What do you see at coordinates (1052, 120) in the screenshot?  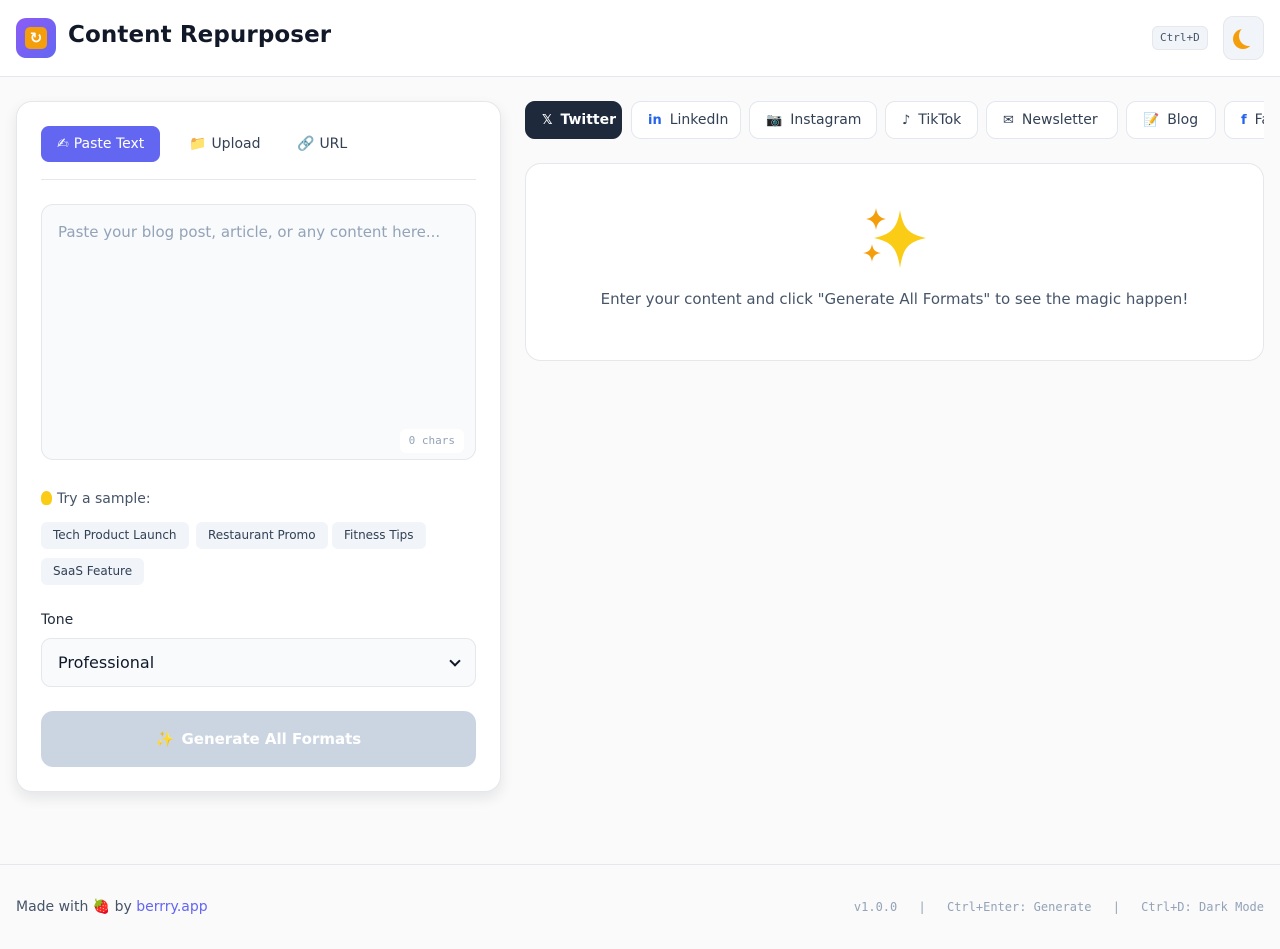 I see `platform-tab-newsletter: ✉ Newsletter` at bounding box center [1052, 120].